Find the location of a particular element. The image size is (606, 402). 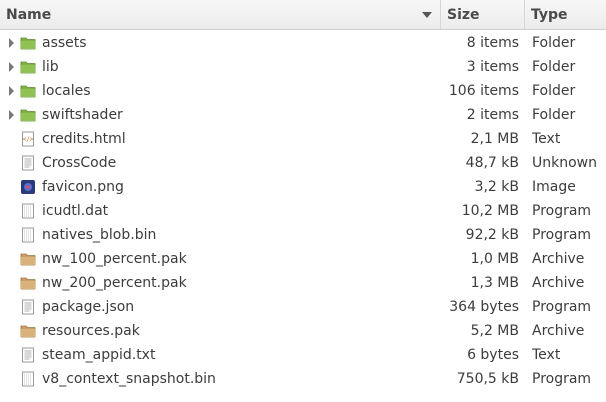

file-type: Image is located at coordinates (554, 187).